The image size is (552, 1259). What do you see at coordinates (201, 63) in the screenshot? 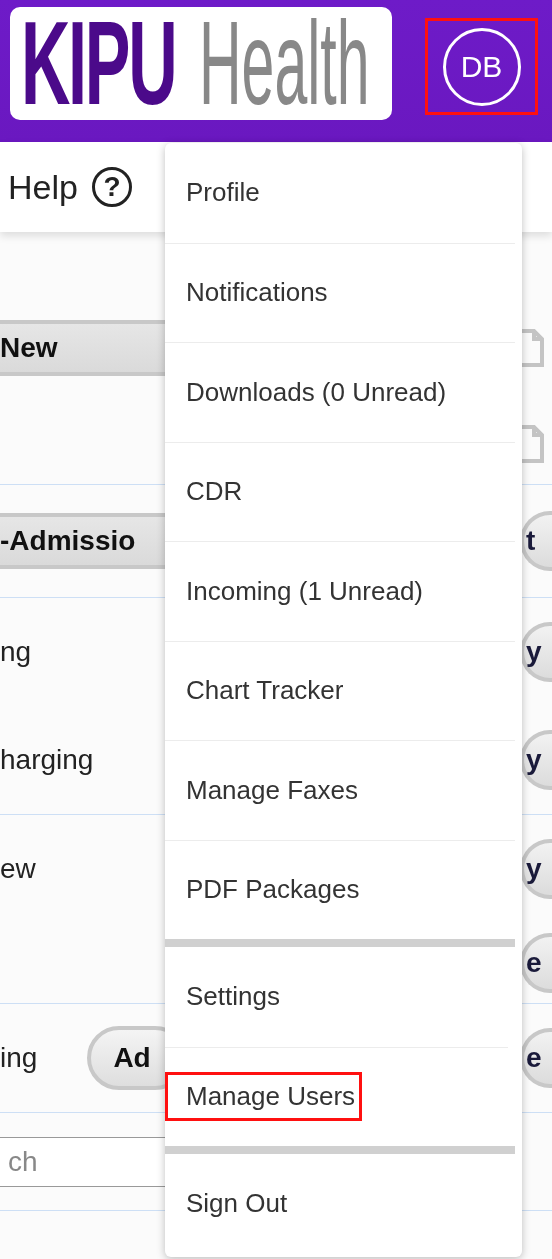
I see `logo: KIPU Health` at bounding box center [201, 63].